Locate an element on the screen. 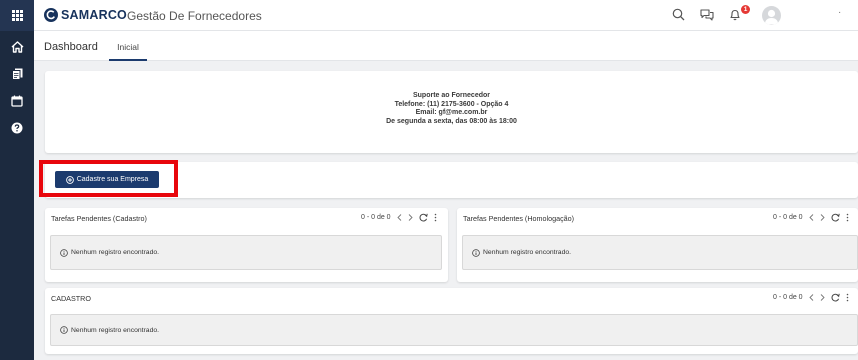 This screenshot has height=360, width=858. samarco-logo-icon is located at coordinates (51, 15).